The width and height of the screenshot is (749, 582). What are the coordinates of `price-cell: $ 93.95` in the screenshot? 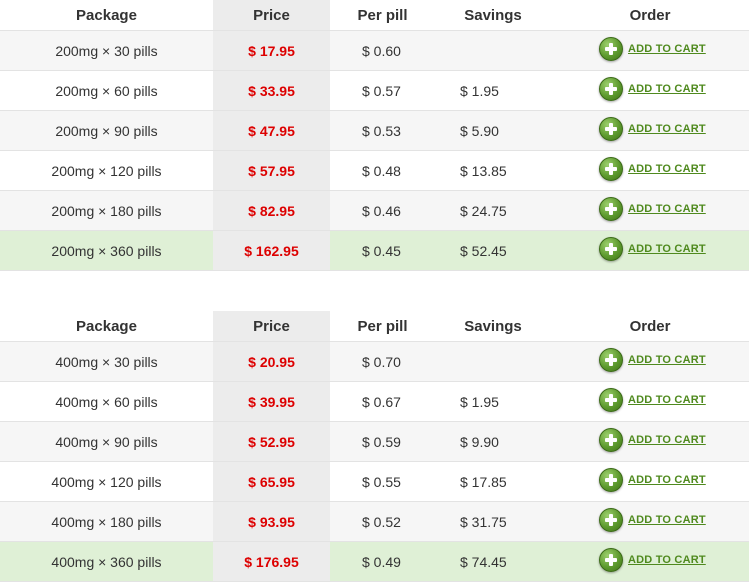 It's located at (271, 521).